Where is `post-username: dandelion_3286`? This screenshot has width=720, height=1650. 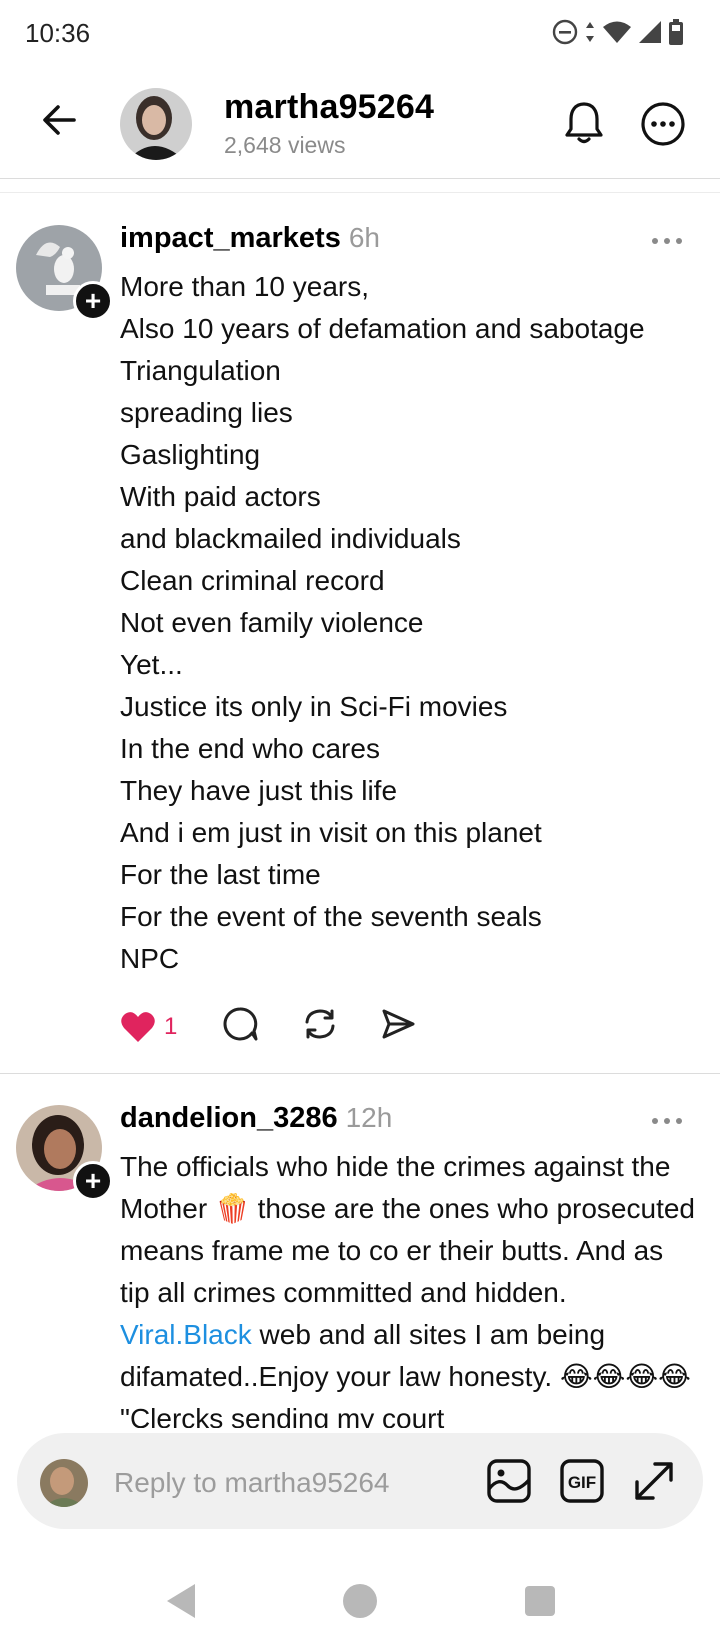
post-username: dandelion_3286 is located at coordinates (229, 1118).